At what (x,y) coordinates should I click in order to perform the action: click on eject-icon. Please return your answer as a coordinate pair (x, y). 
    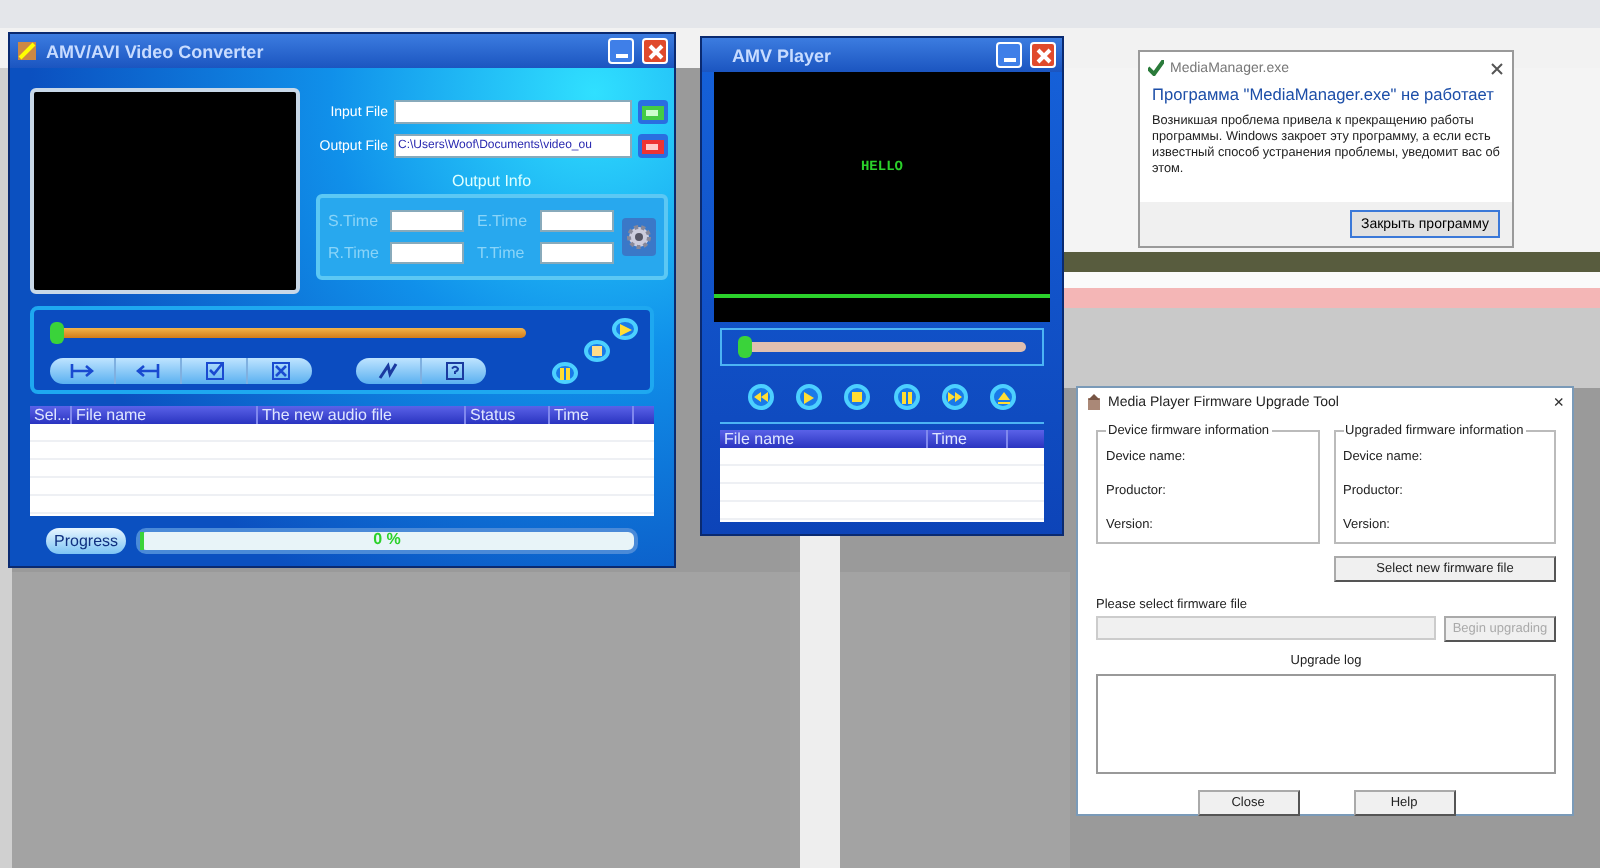
    Looking at the image, I should click on (1003, 397).